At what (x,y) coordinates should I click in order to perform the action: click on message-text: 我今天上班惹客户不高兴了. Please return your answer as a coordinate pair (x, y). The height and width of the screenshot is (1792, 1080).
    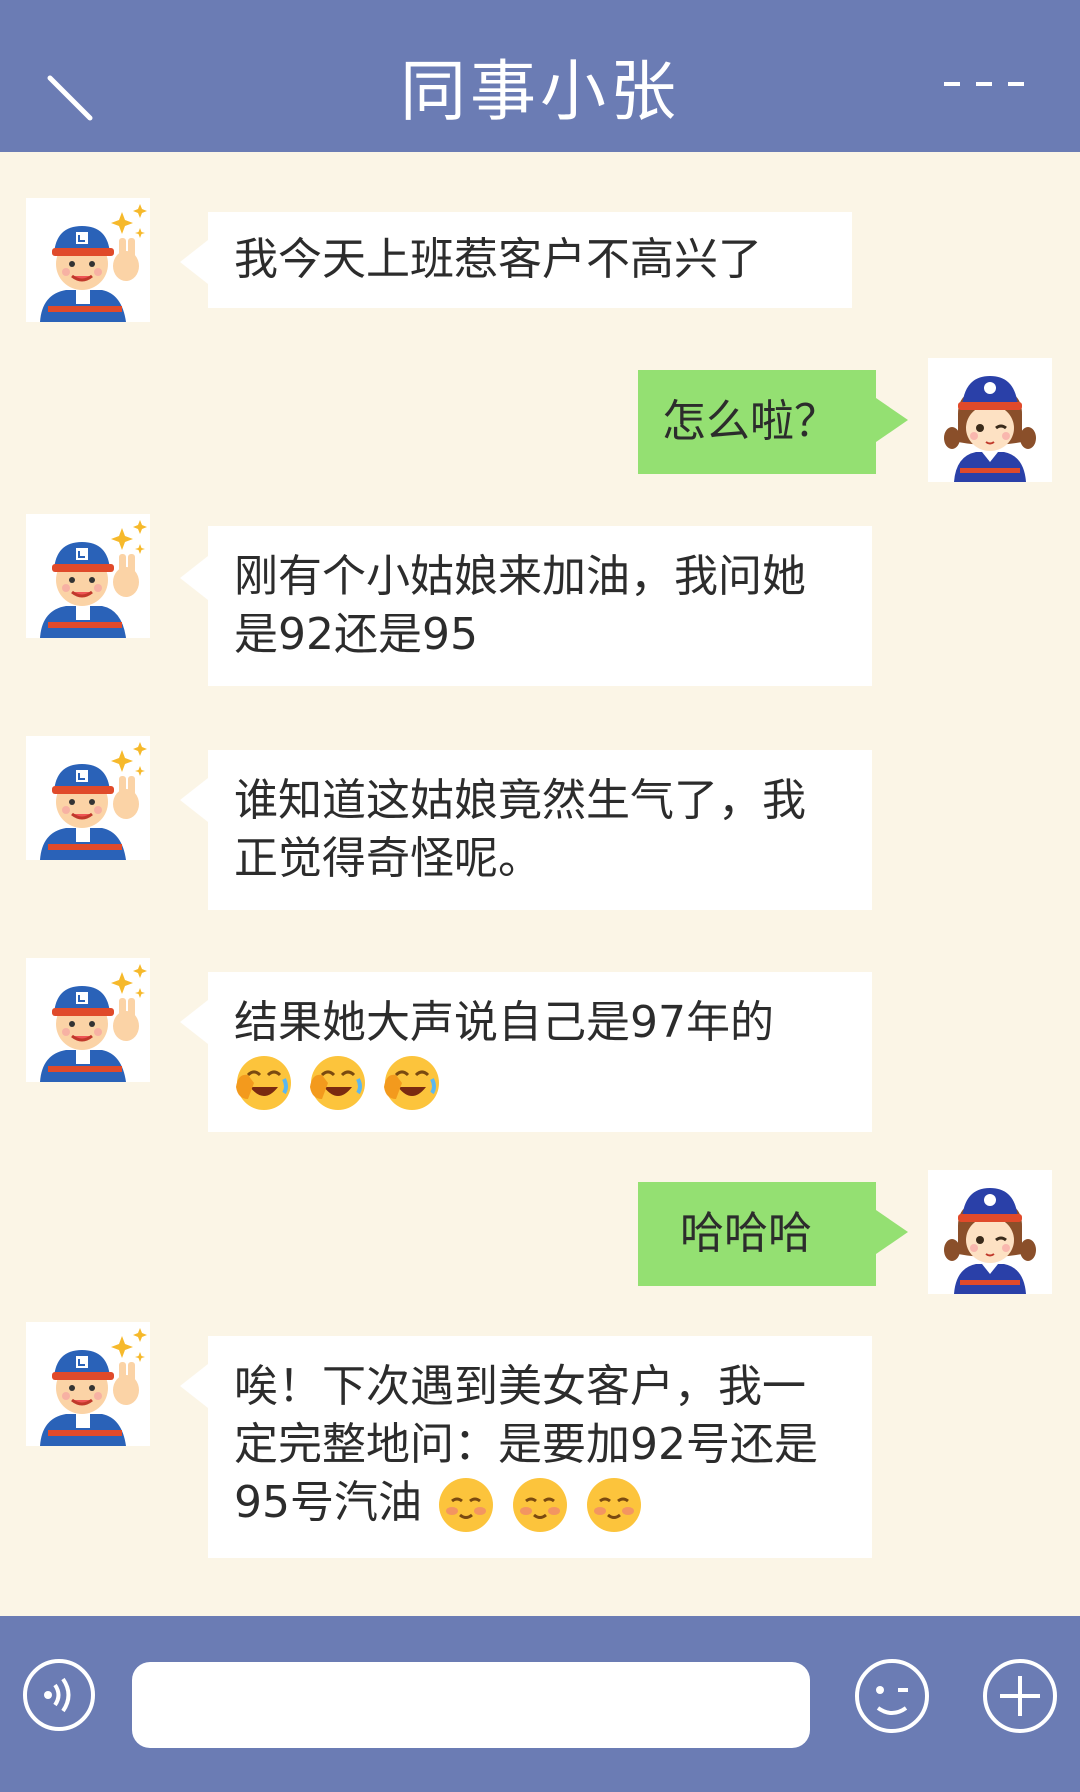
    Looking at the image, I should click on (498, 259).